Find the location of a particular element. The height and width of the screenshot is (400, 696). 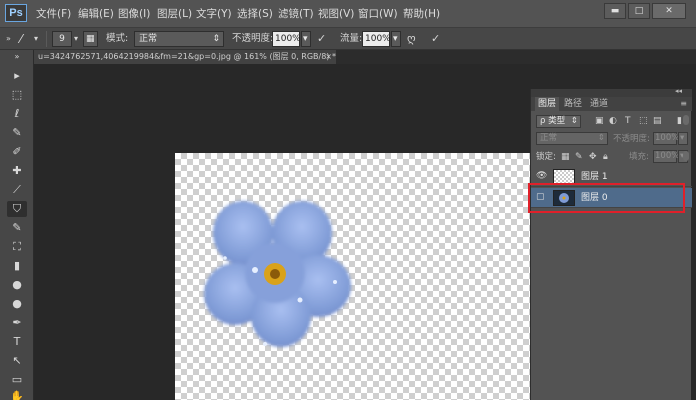

blur-tool-icon: ● is located at coordinates (17, 304).